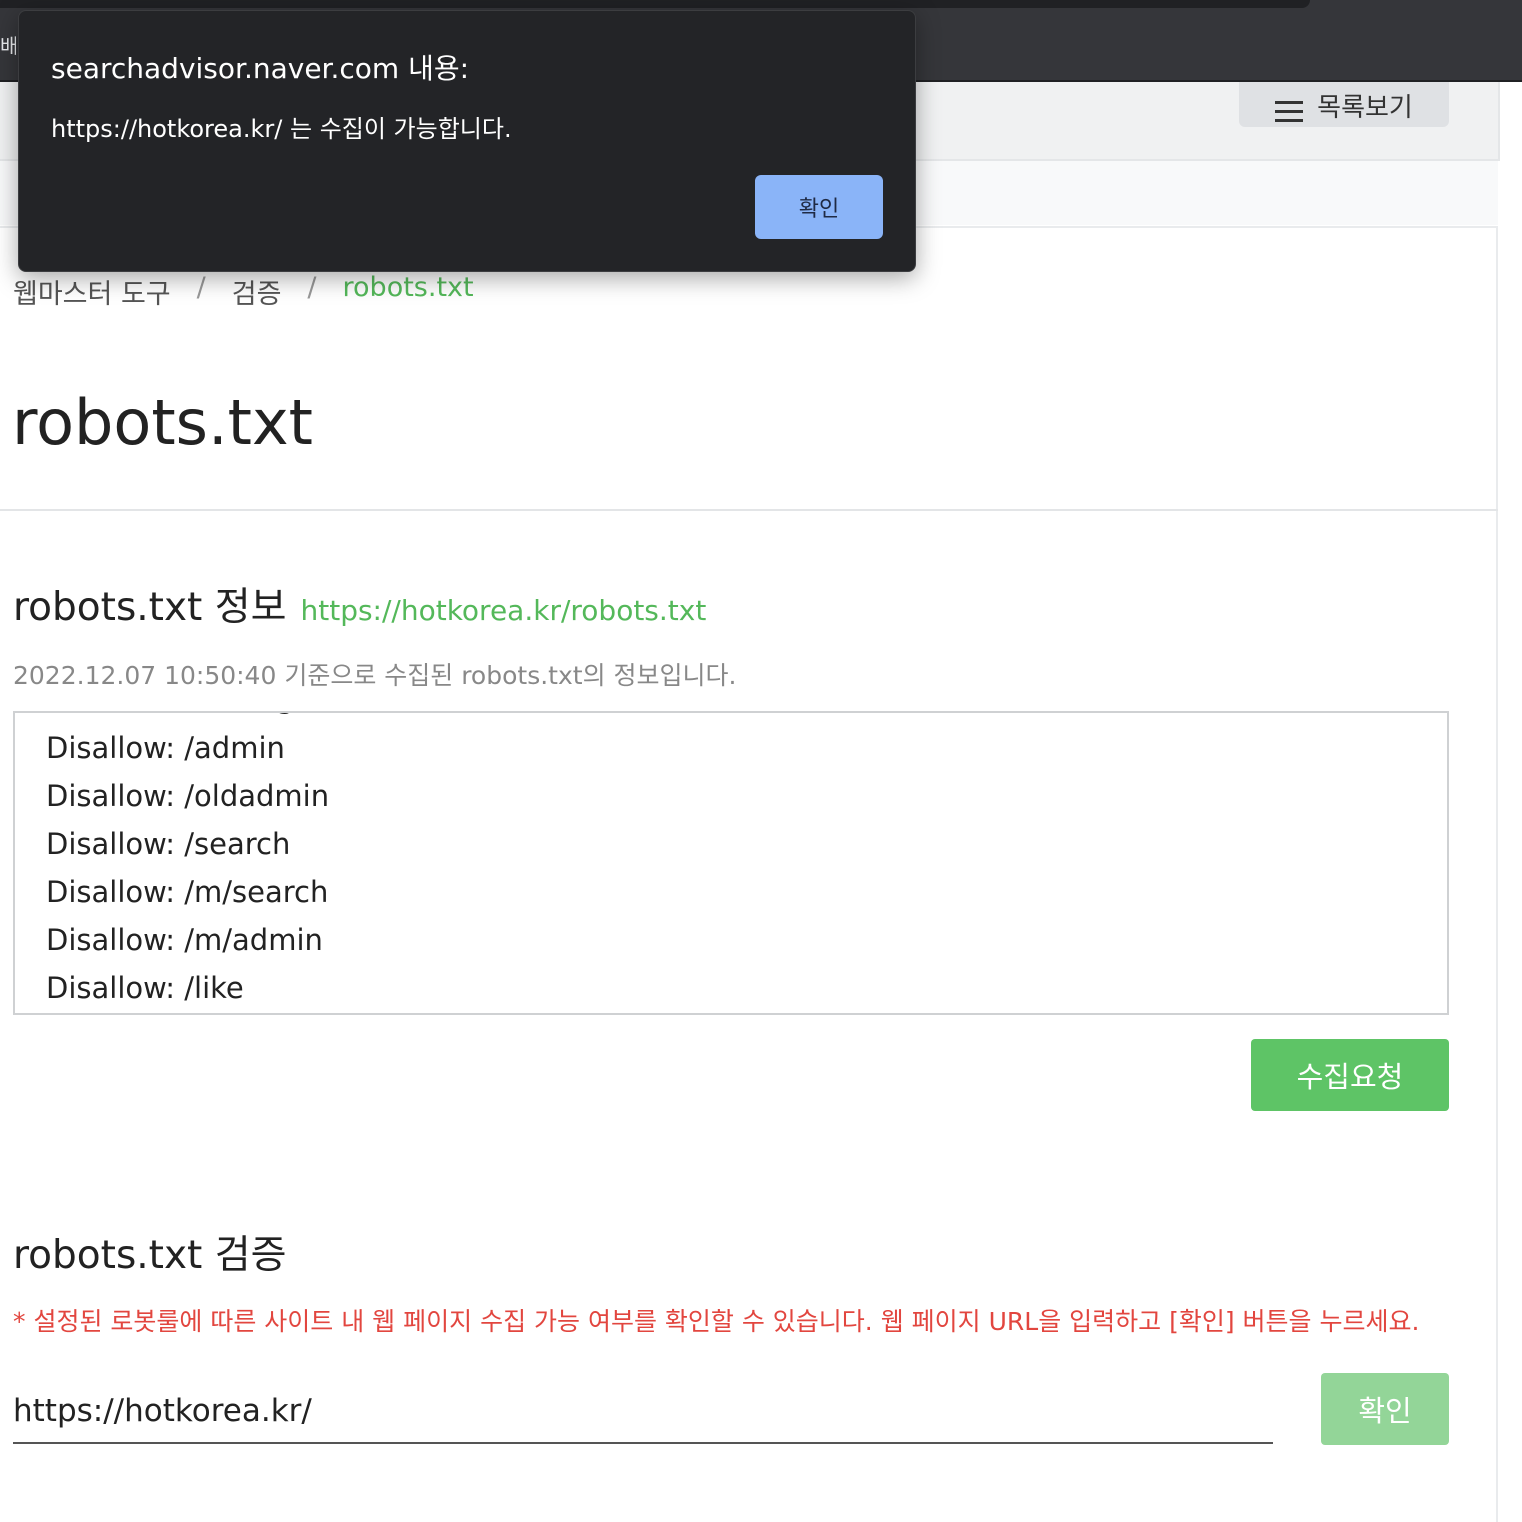 The image size is (1522, 1522). Describe the element at coordinates (8, 44) in the screenshot. I see `bookmark-item: 배님` at that location.